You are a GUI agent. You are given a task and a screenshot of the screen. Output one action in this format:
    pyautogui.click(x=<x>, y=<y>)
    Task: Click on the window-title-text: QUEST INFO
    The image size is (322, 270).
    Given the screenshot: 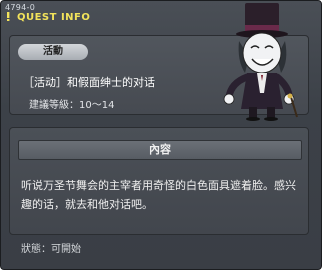 What is the action you would take?
    pyautogui.click(x=53, y=17)
    